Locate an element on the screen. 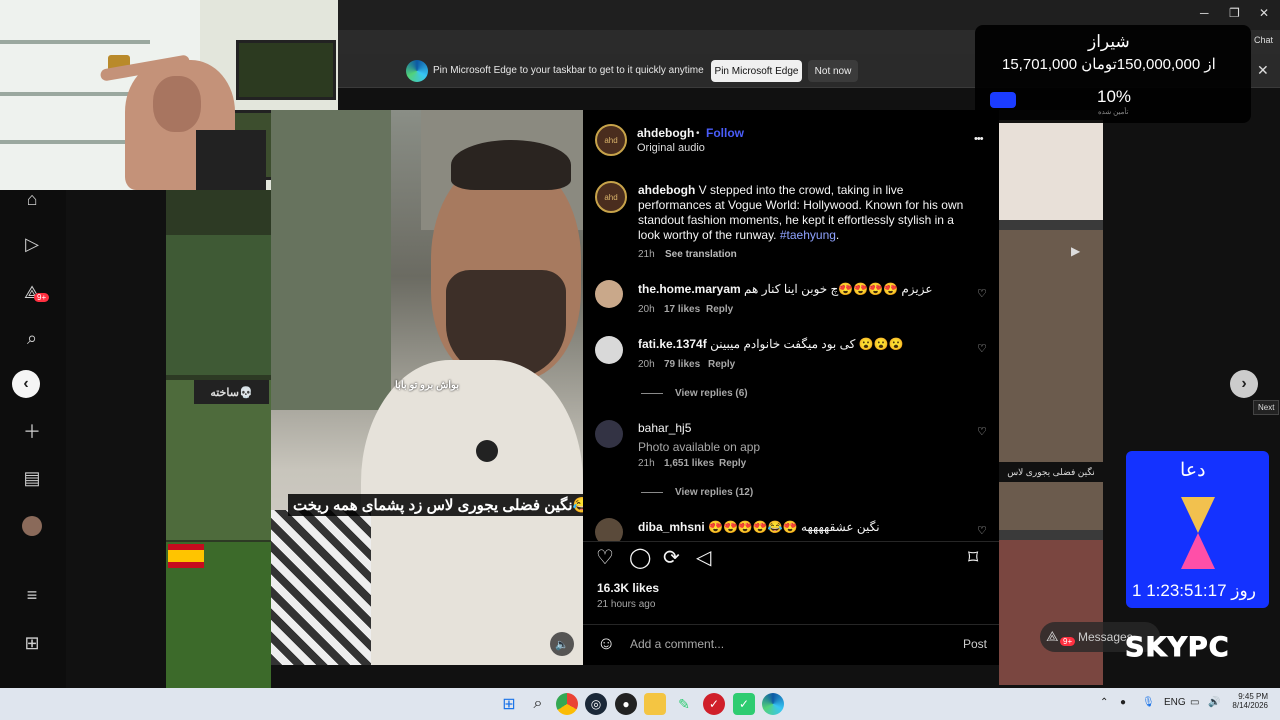 The image size is (1280, 720). edge-taskbar-icon is located at coordinates (773, 704).